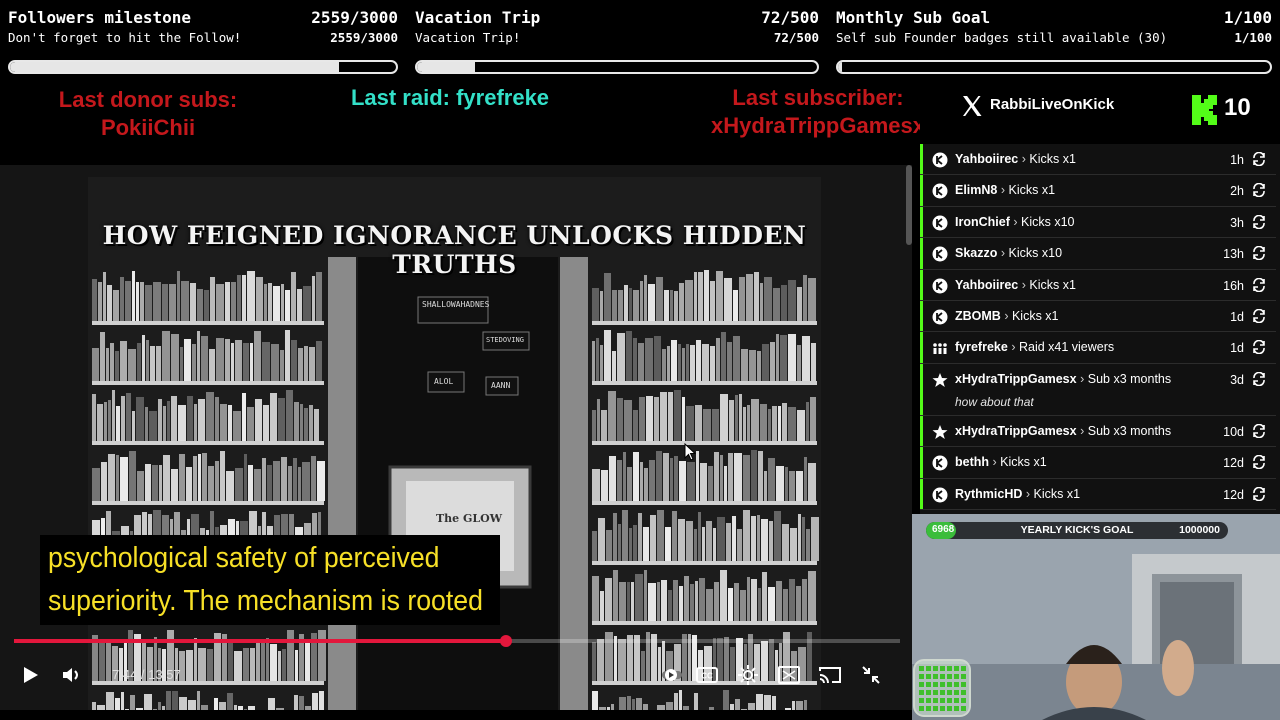  What do you see at coordinates (789, 675) in the screenshot?
I see `miniplayer-icon` at bounding box center [789, 675].